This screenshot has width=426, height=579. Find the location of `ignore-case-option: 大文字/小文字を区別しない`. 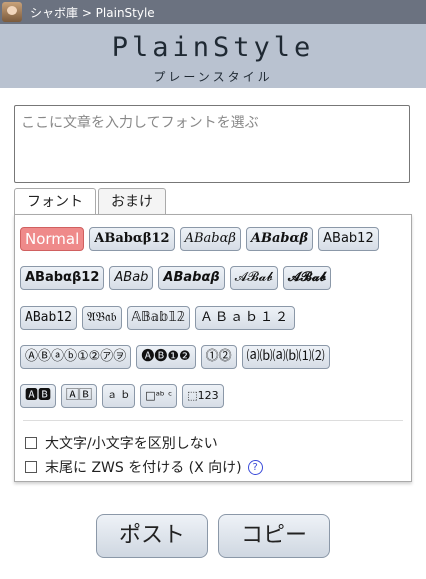

ignore-case-option: 大文字/小文字を区別しない is located at coordinates (121, 443).